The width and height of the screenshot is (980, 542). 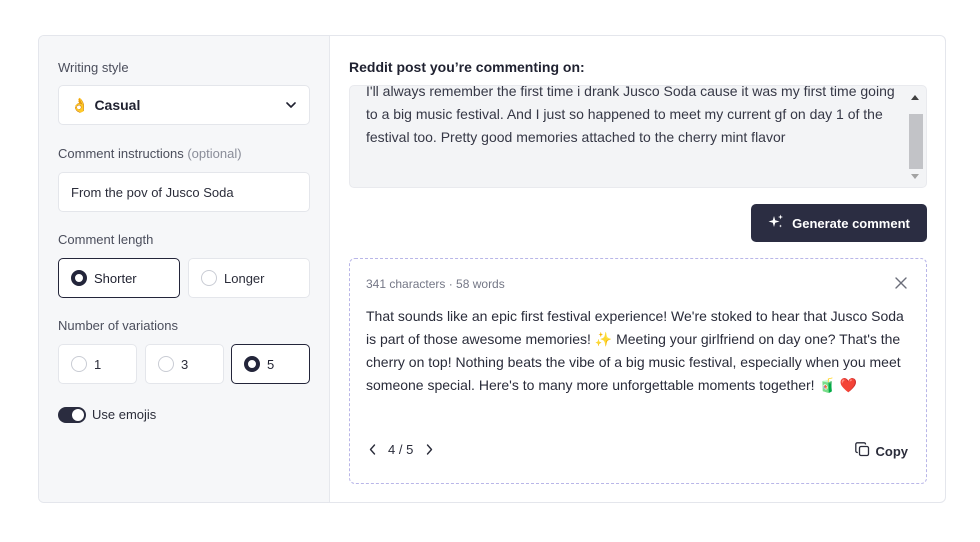 What do you see at coordinates (435, 284) in the screenshot?
I see `character-word-count: 341 characters · 58 words` at bounding box center [435, 284].